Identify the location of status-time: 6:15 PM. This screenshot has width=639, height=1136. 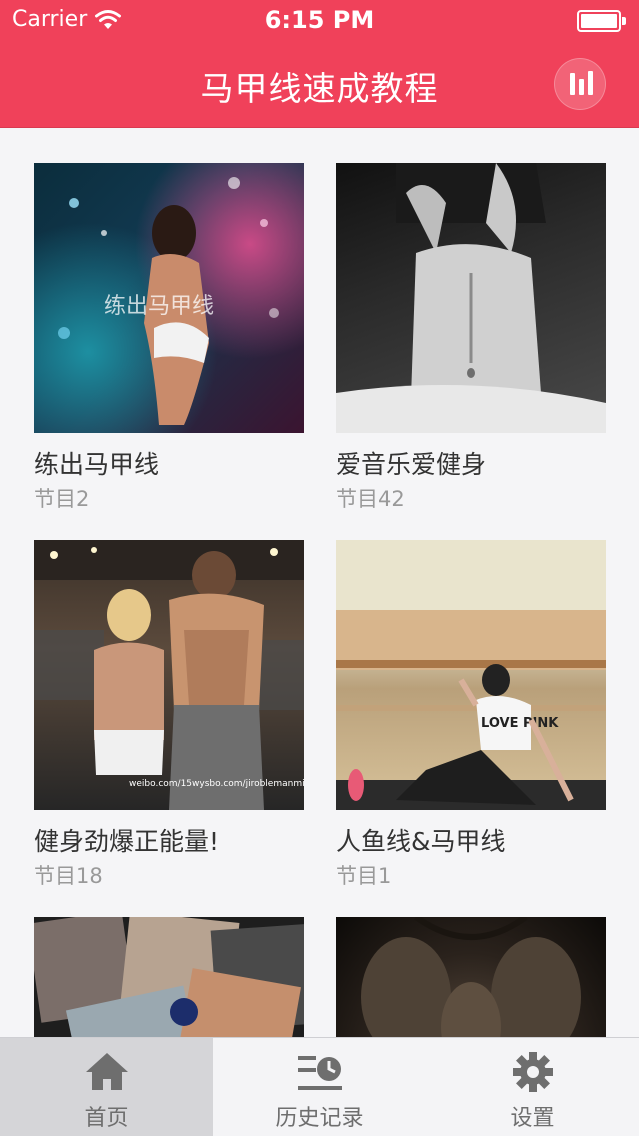
(319, 20).